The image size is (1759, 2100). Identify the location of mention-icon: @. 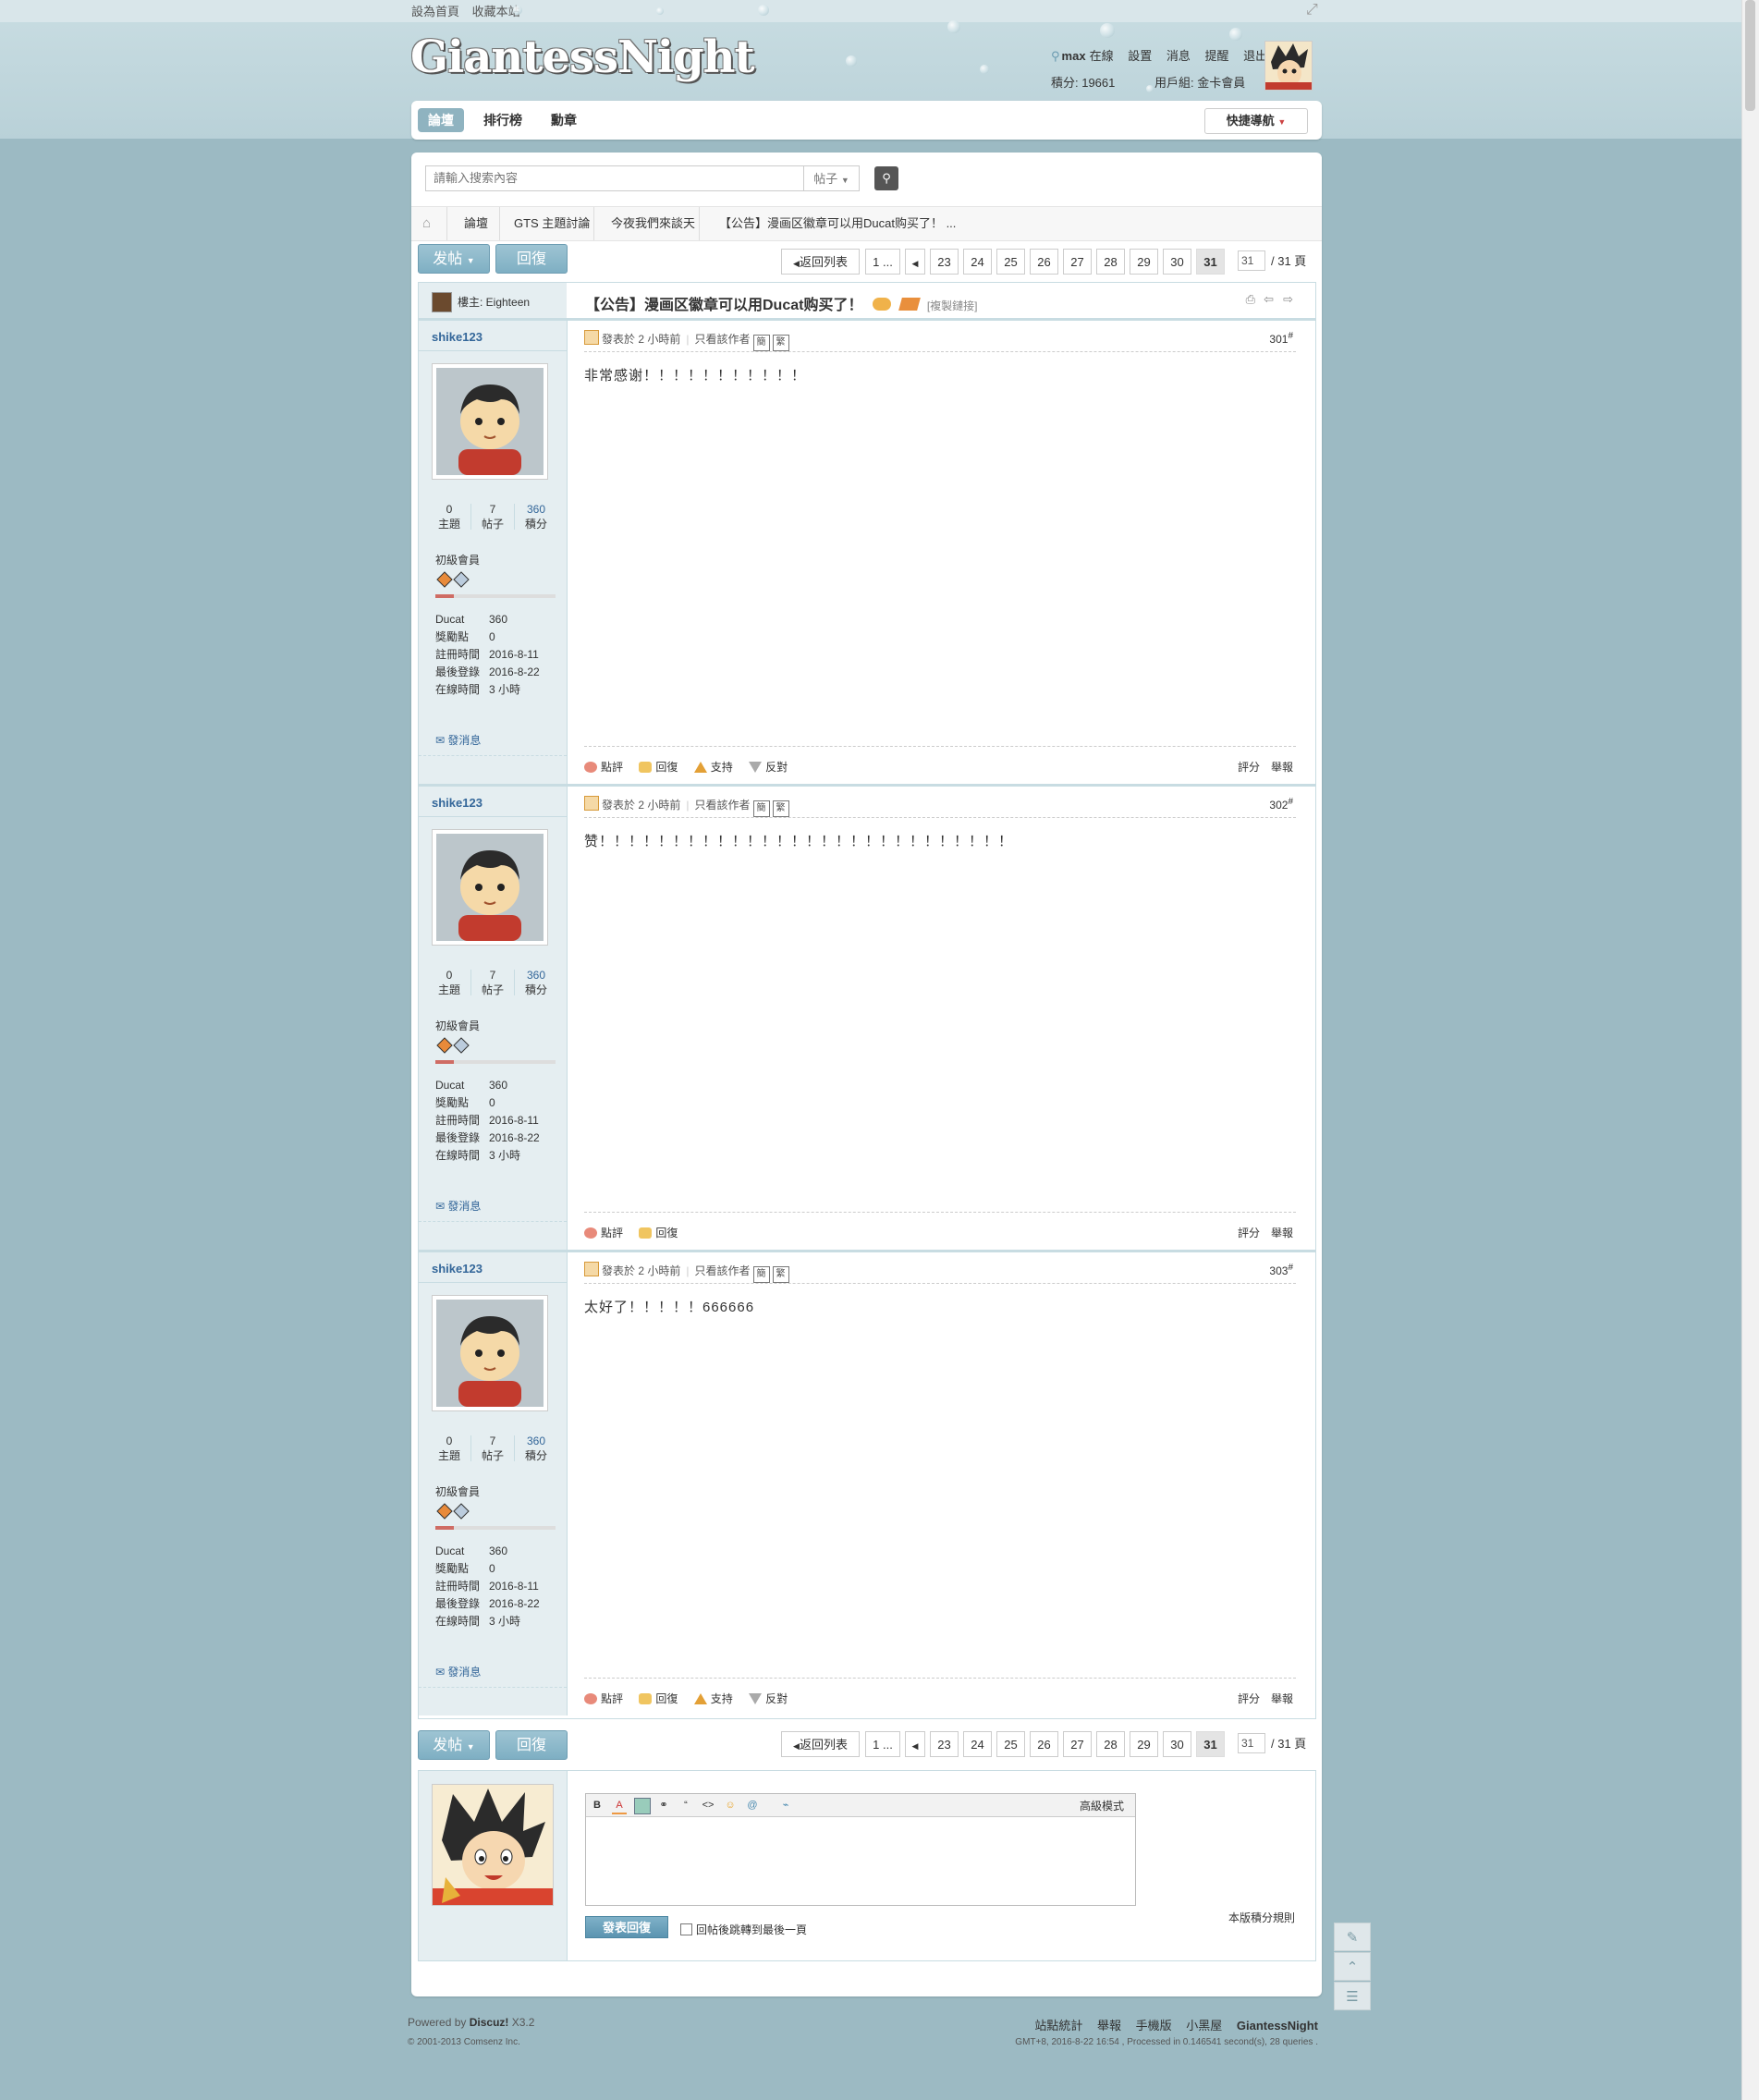
(752, 1806).